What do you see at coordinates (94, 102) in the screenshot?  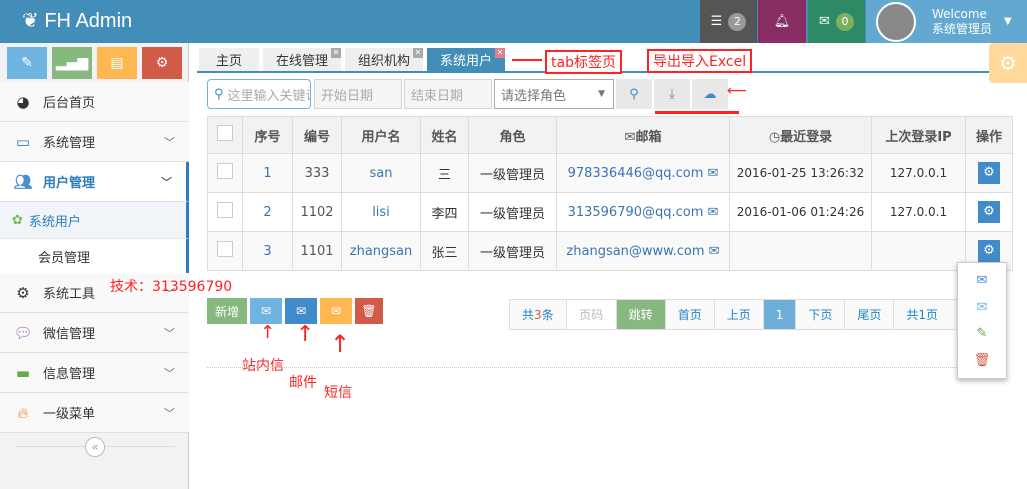 I see `sidebar-item-home: ◕ 后台首页` at bounding box center [94, 102].